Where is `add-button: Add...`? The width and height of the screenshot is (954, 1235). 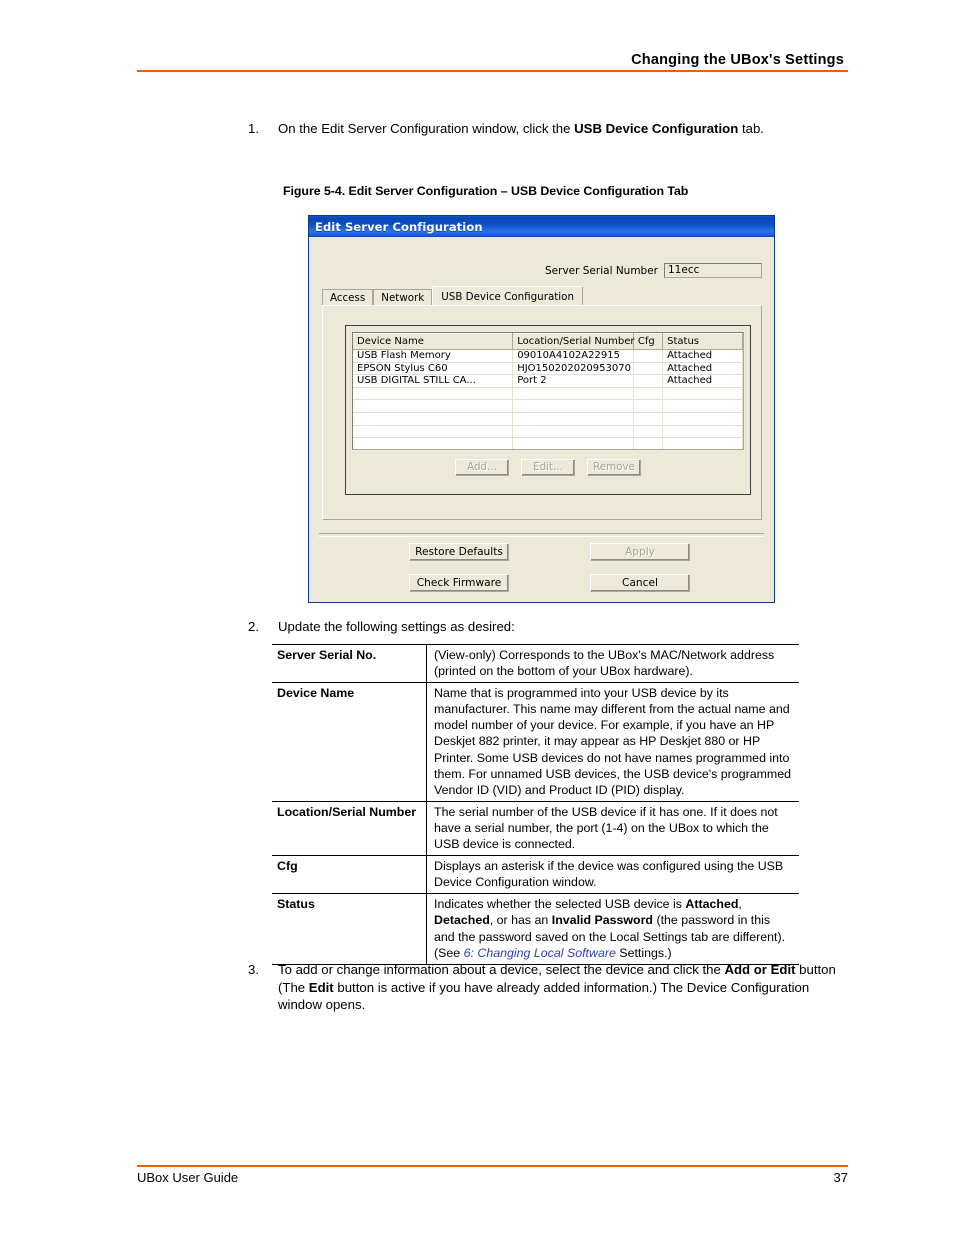
add-button: Add... is located at coordinates (482, 467).